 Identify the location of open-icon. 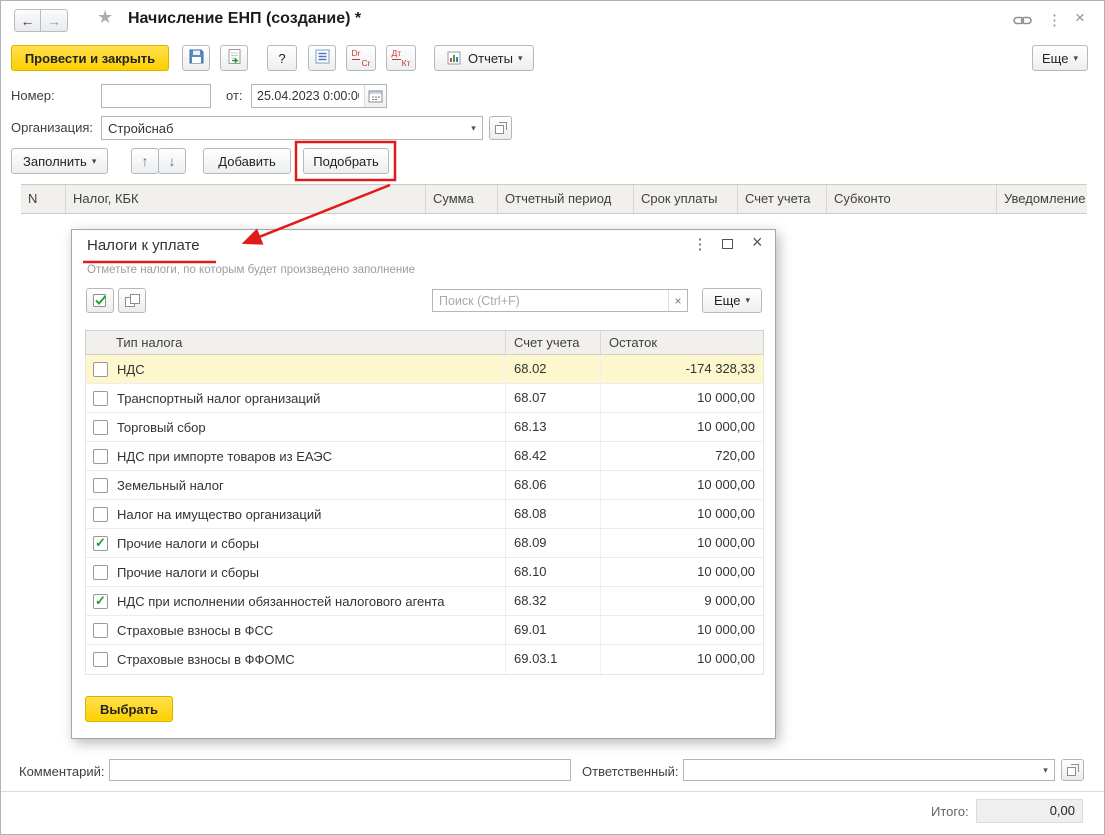
(501, 128).